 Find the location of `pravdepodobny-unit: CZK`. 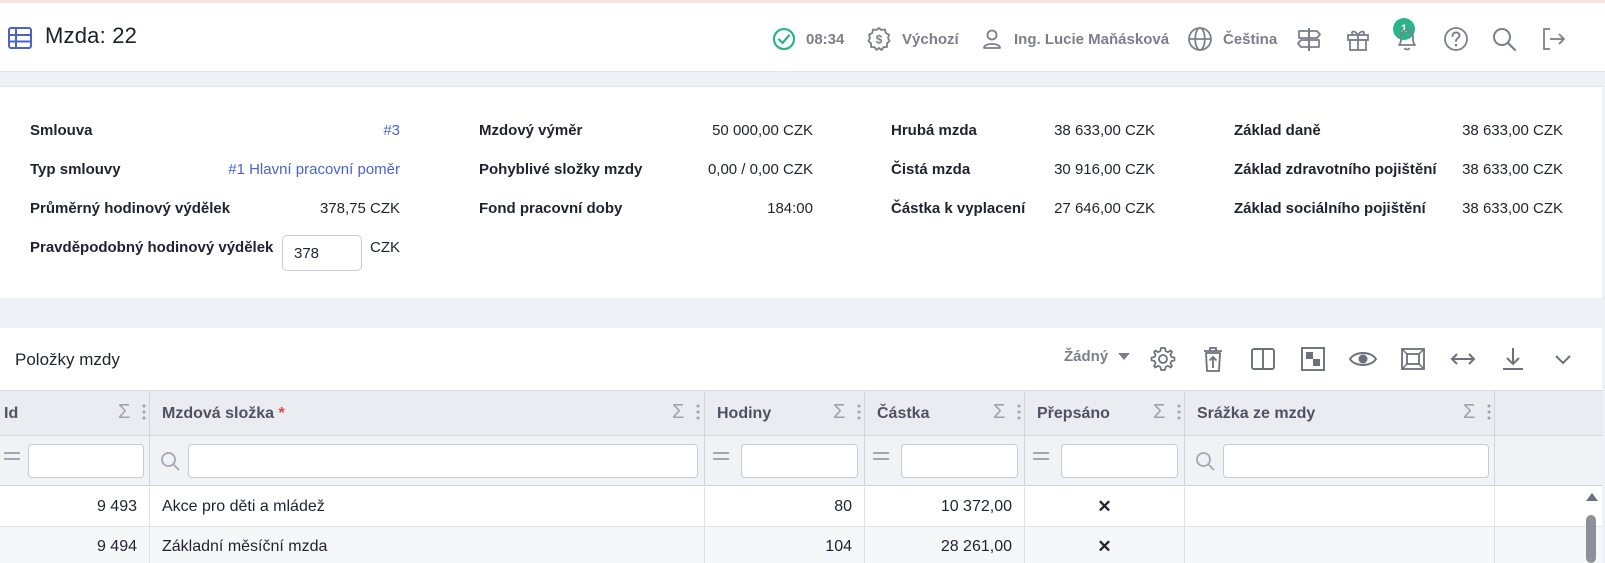

pravdepodobny-unit: CZK is located at coordinates (385, 247).